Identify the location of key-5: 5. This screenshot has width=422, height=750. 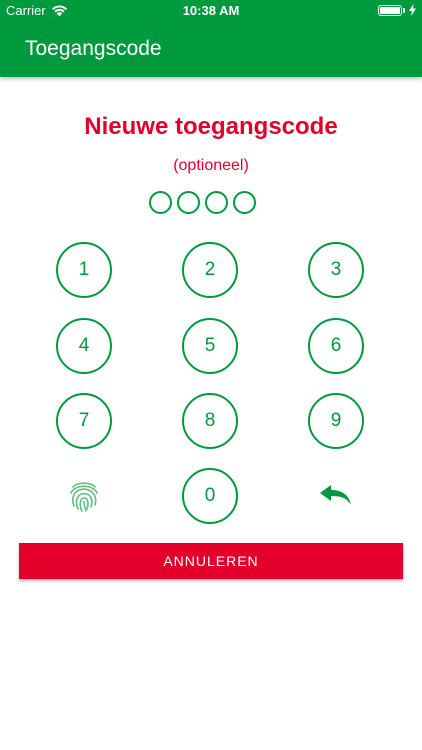
(210, 346).